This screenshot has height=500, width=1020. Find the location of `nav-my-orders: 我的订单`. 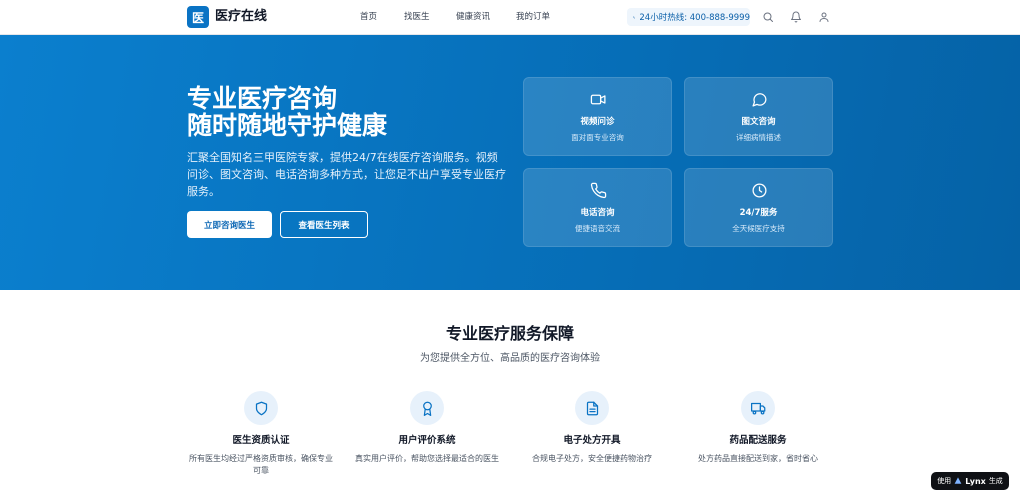

nav-my-orders: 我的订单 is located at coordinates (533, 17).